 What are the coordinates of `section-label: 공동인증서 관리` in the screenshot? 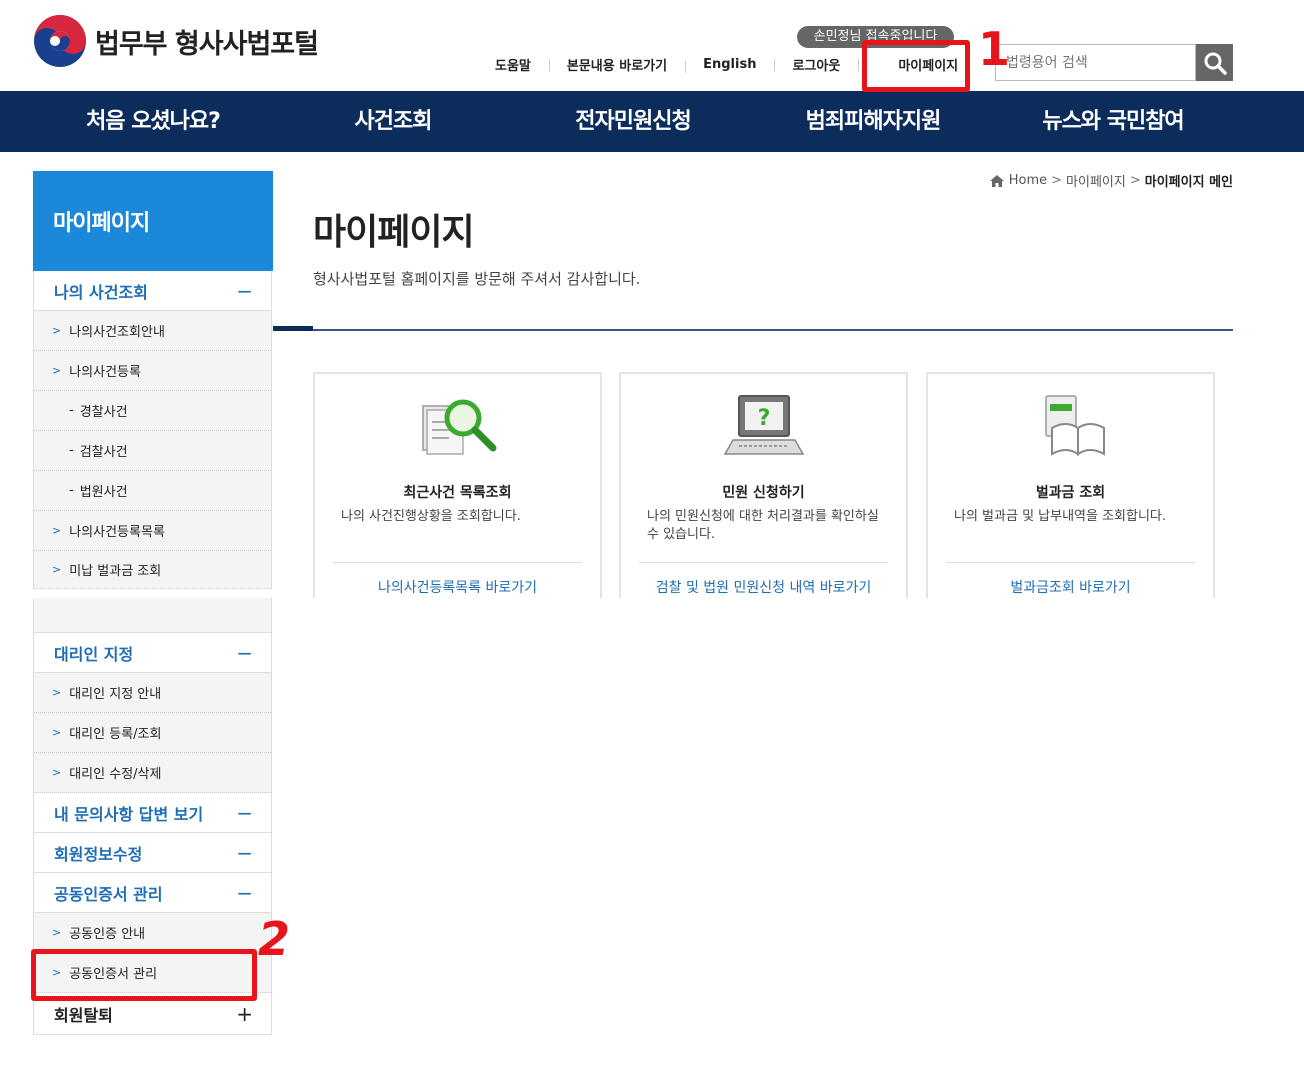 It's located at (108, 894).